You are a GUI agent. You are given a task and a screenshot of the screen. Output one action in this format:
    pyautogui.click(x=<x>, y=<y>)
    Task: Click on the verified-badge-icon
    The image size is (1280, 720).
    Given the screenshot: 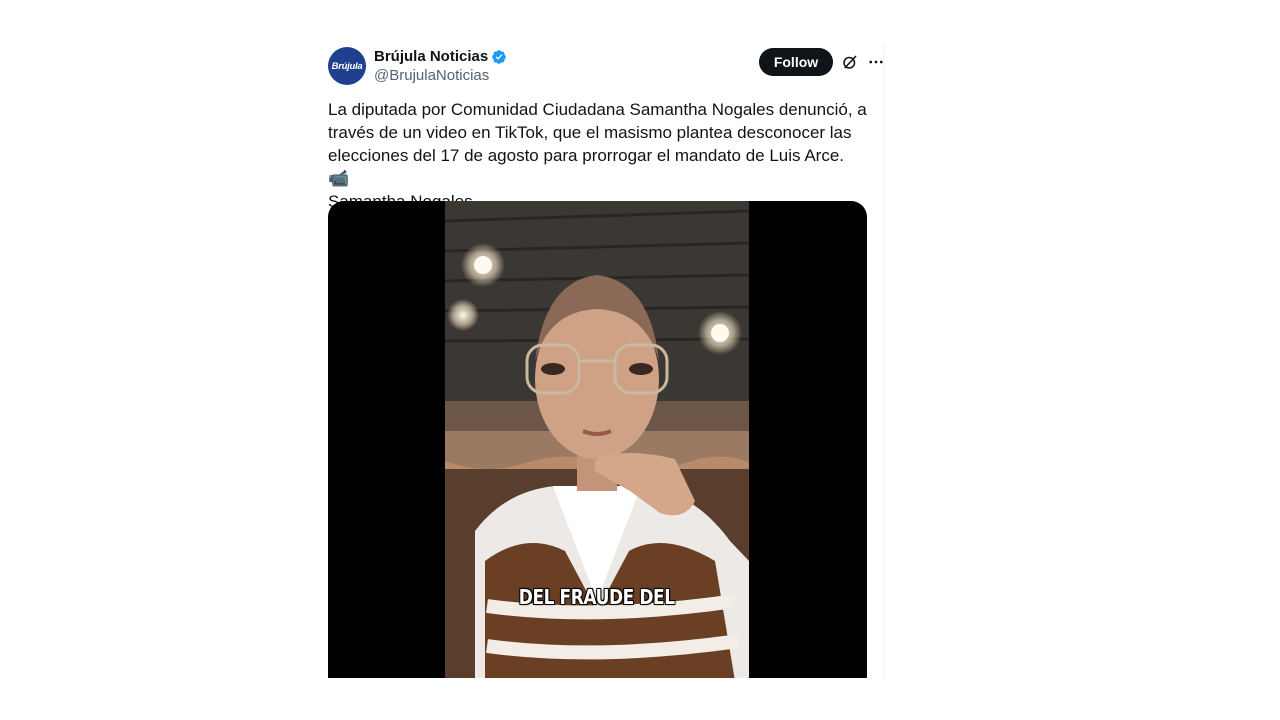 What is the action you would take?
    pyautogui.click(x=499, y=56)
    